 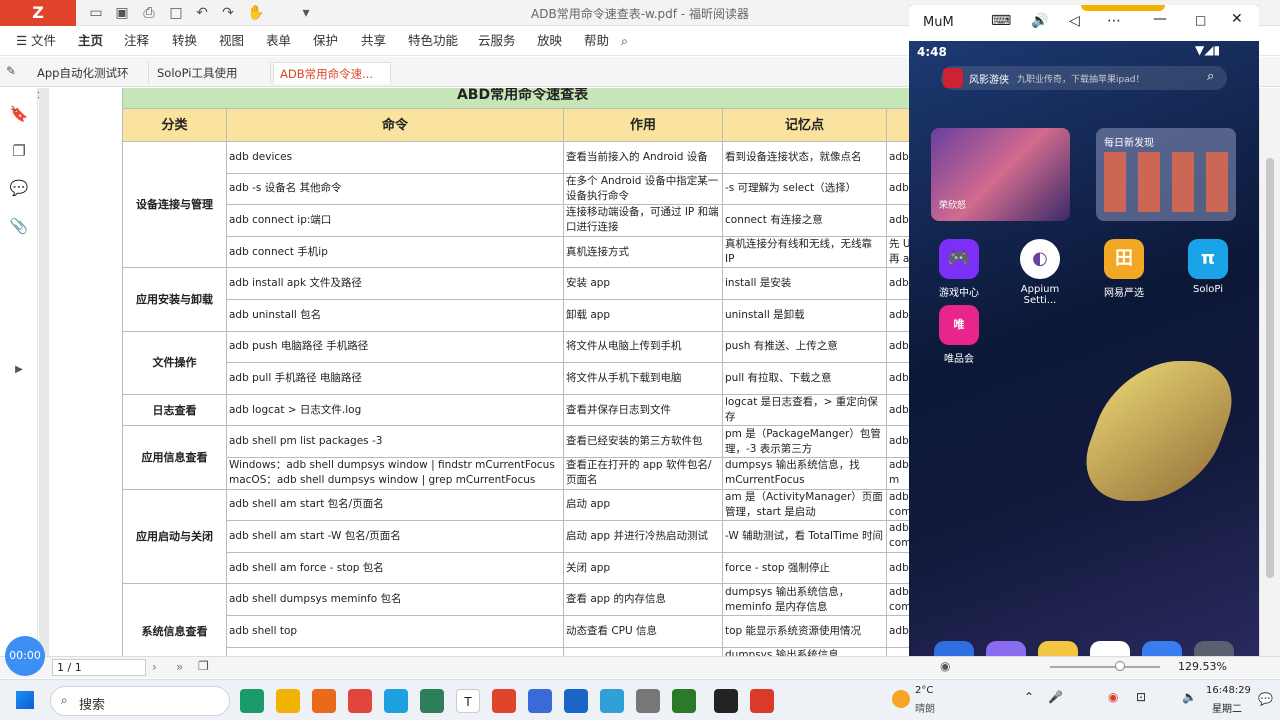 What do you see at coordinates (360, 701) in the screenshot?
I see `chrome-icon` at bounding box center [360, 701].